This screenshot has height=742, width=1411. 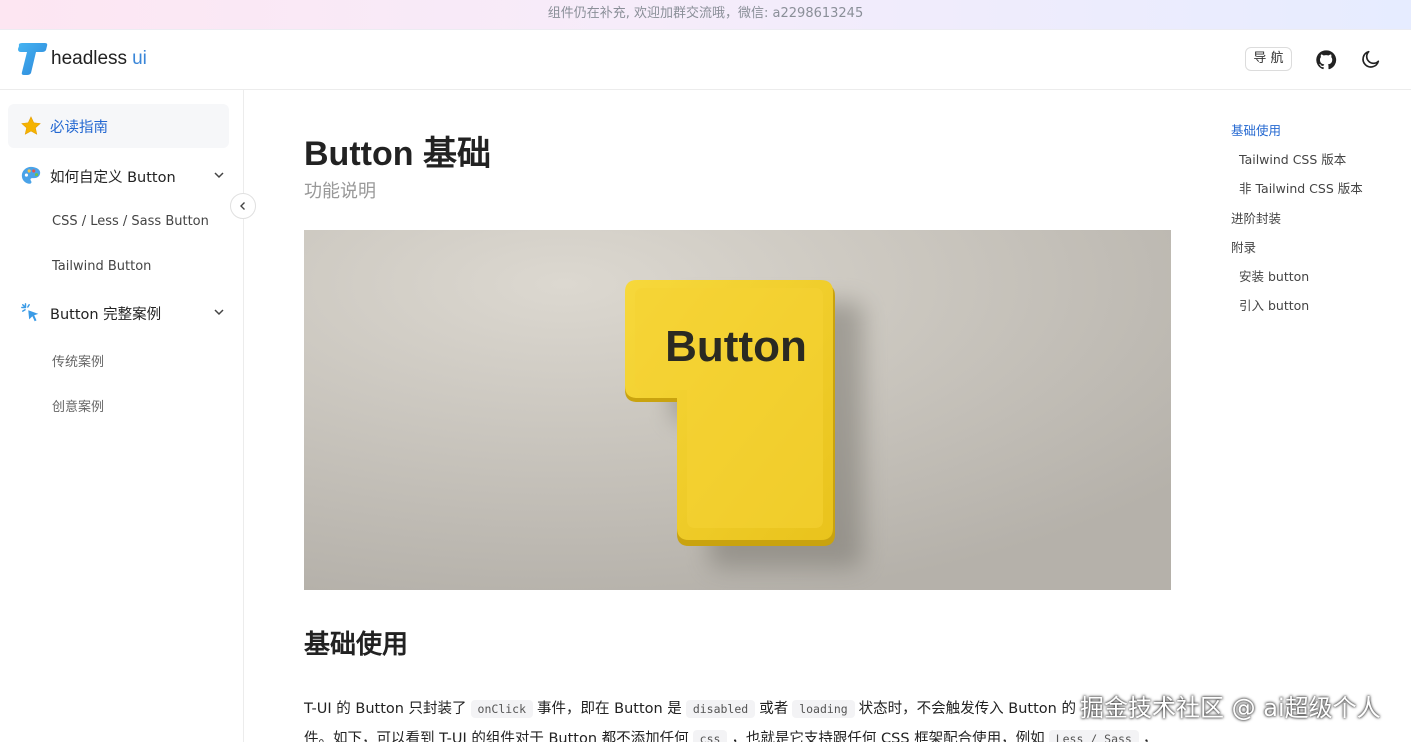 I want to click on logo-t-icon, so click(x=33, y=59).